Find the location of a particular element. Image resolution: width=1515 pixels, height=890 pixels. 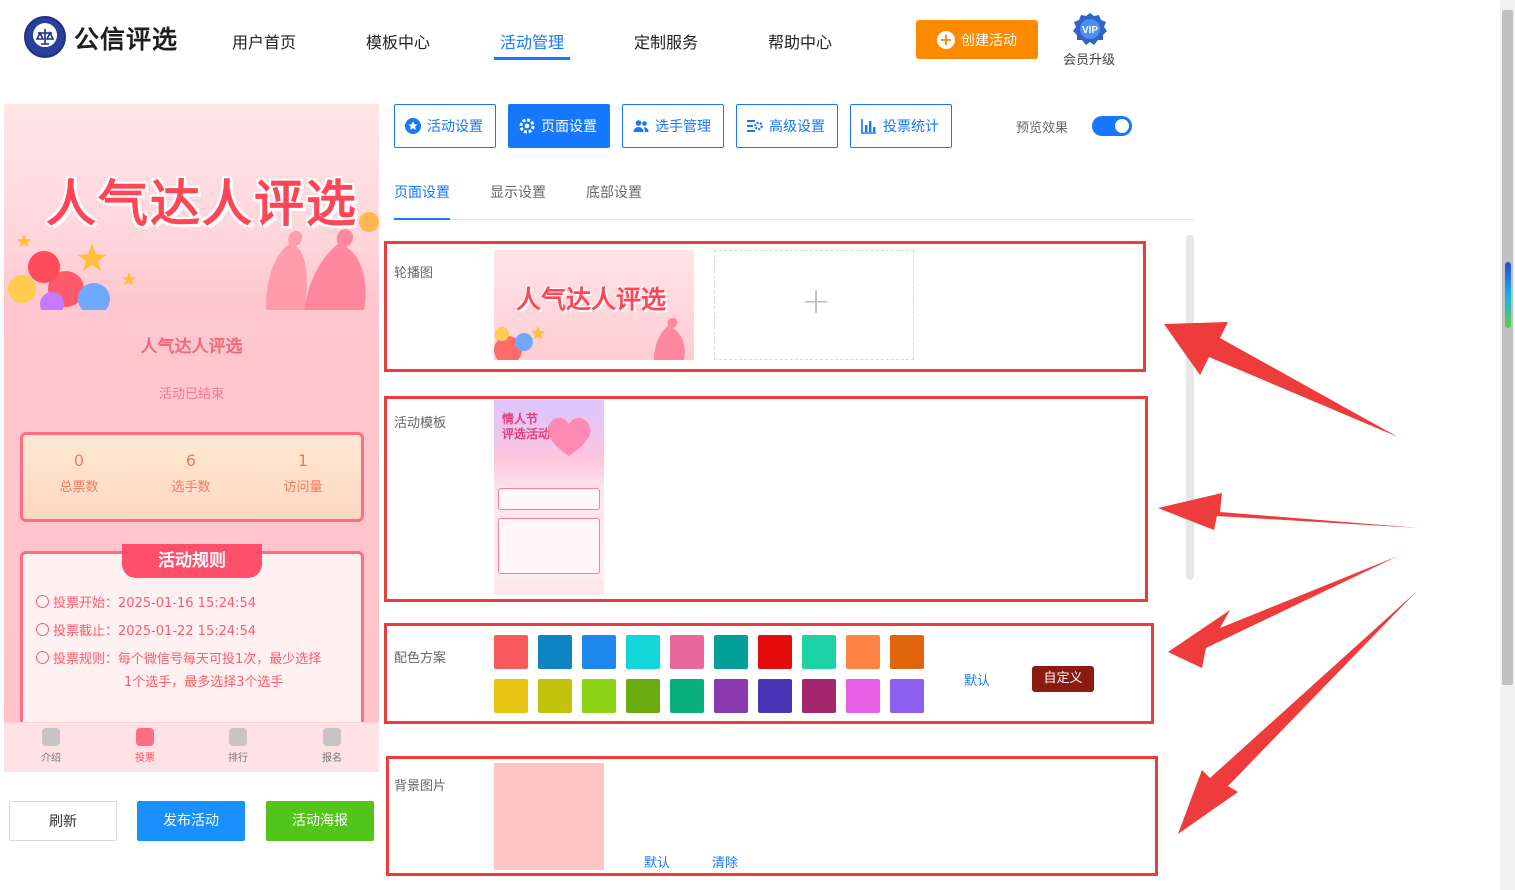

arrow-to-template is located at coordinates (1289, 511).